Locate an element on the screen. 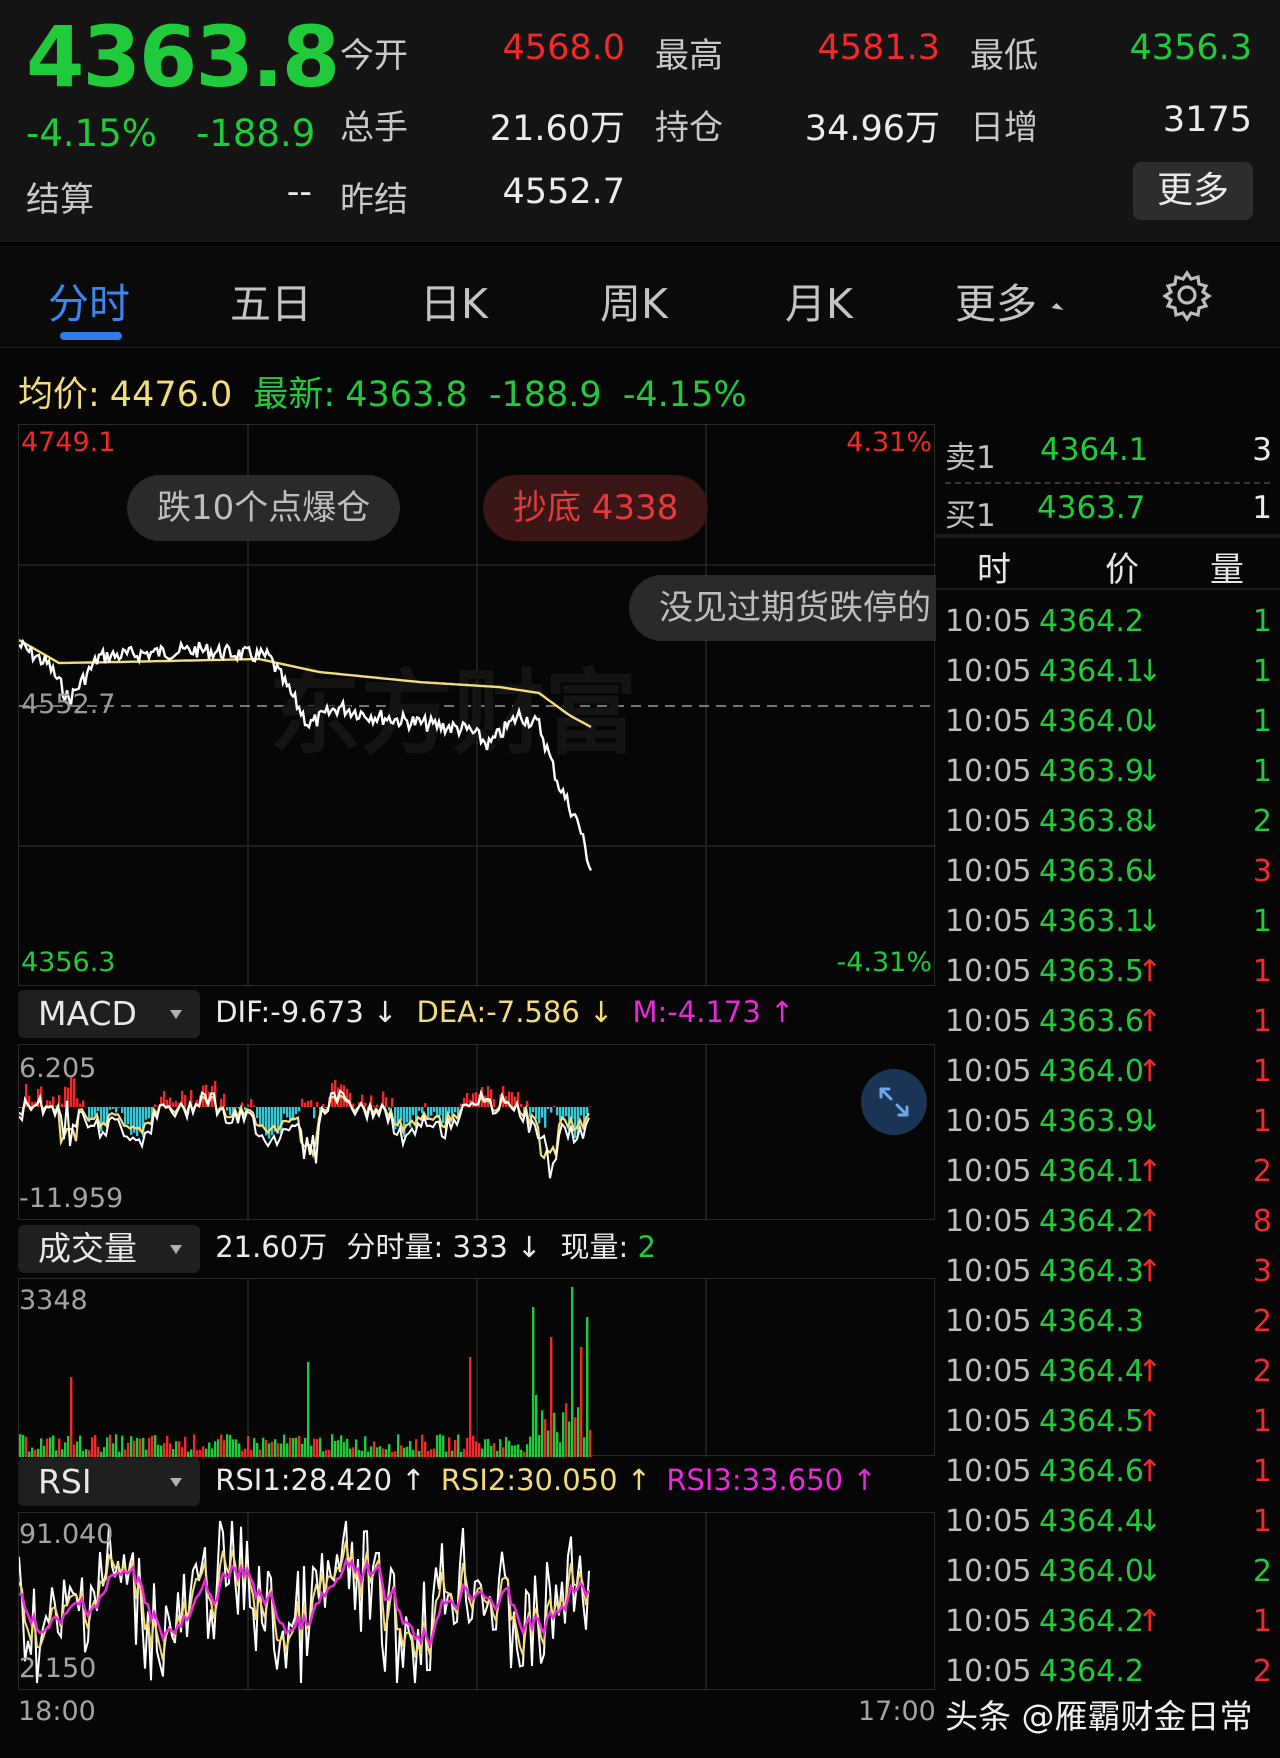 The height and width of the screenshot is (1758, 1280). more-quote-button: 更多 is located at coordinates (1193, 191).